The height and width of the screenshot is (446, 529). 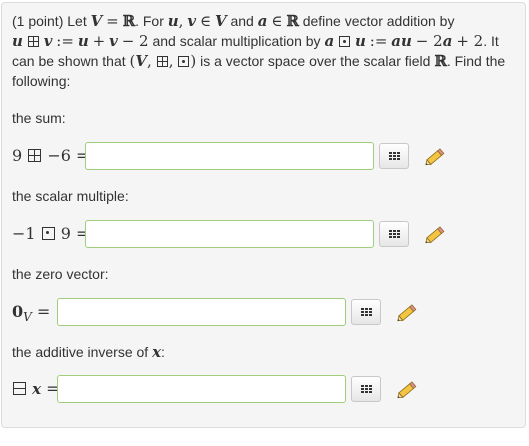 What do you see at coordinates (68, 155) in the screenshot?
I see `expr-text: −6 =` at bounding box center [68, 155].